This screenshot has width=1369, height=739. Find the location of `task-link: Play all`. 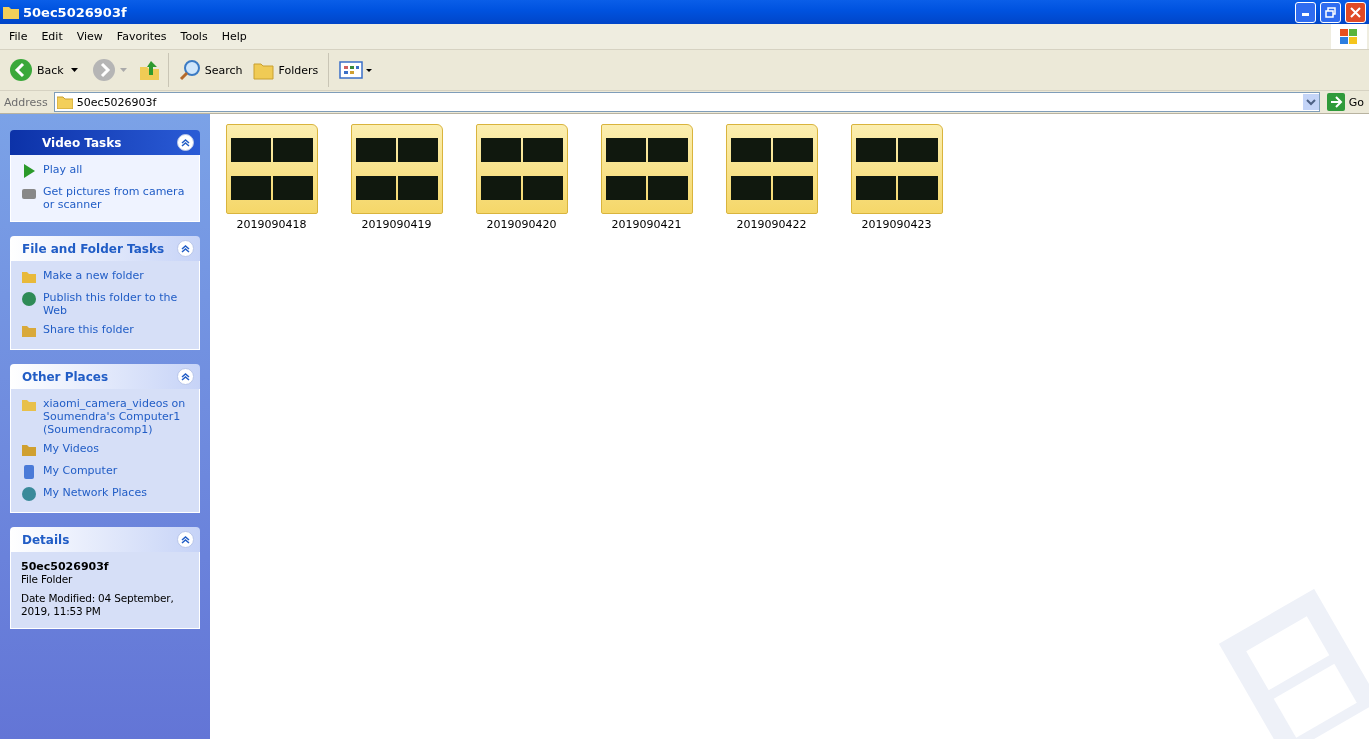

task-link: Play all is located at coordinates (63, 169).